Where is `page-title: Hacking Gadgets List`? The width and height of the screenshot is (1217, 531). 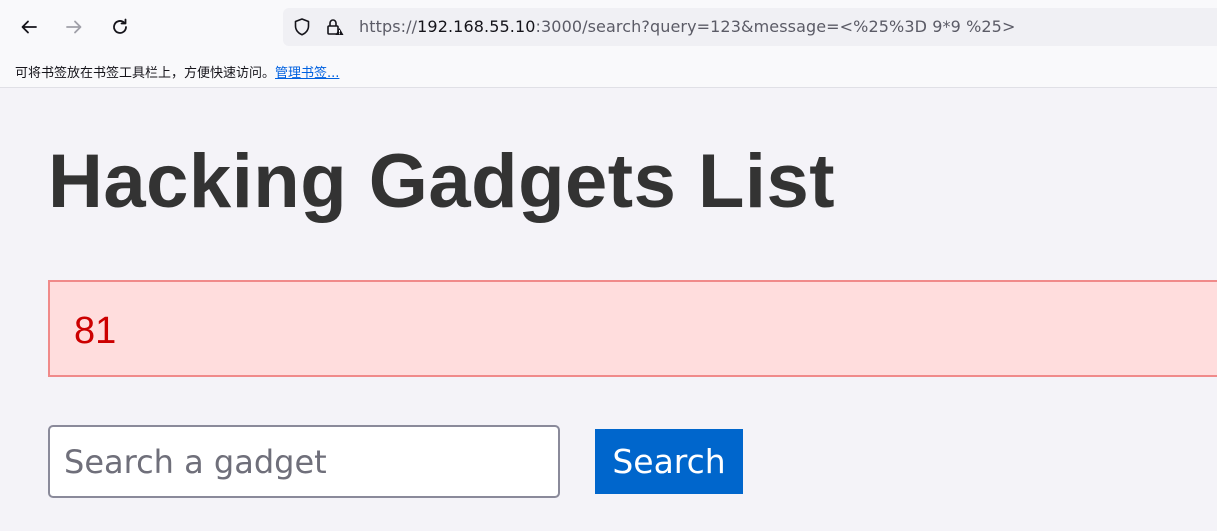 page-title: Hacking Gadgets List is located at coordinates (442, 181).